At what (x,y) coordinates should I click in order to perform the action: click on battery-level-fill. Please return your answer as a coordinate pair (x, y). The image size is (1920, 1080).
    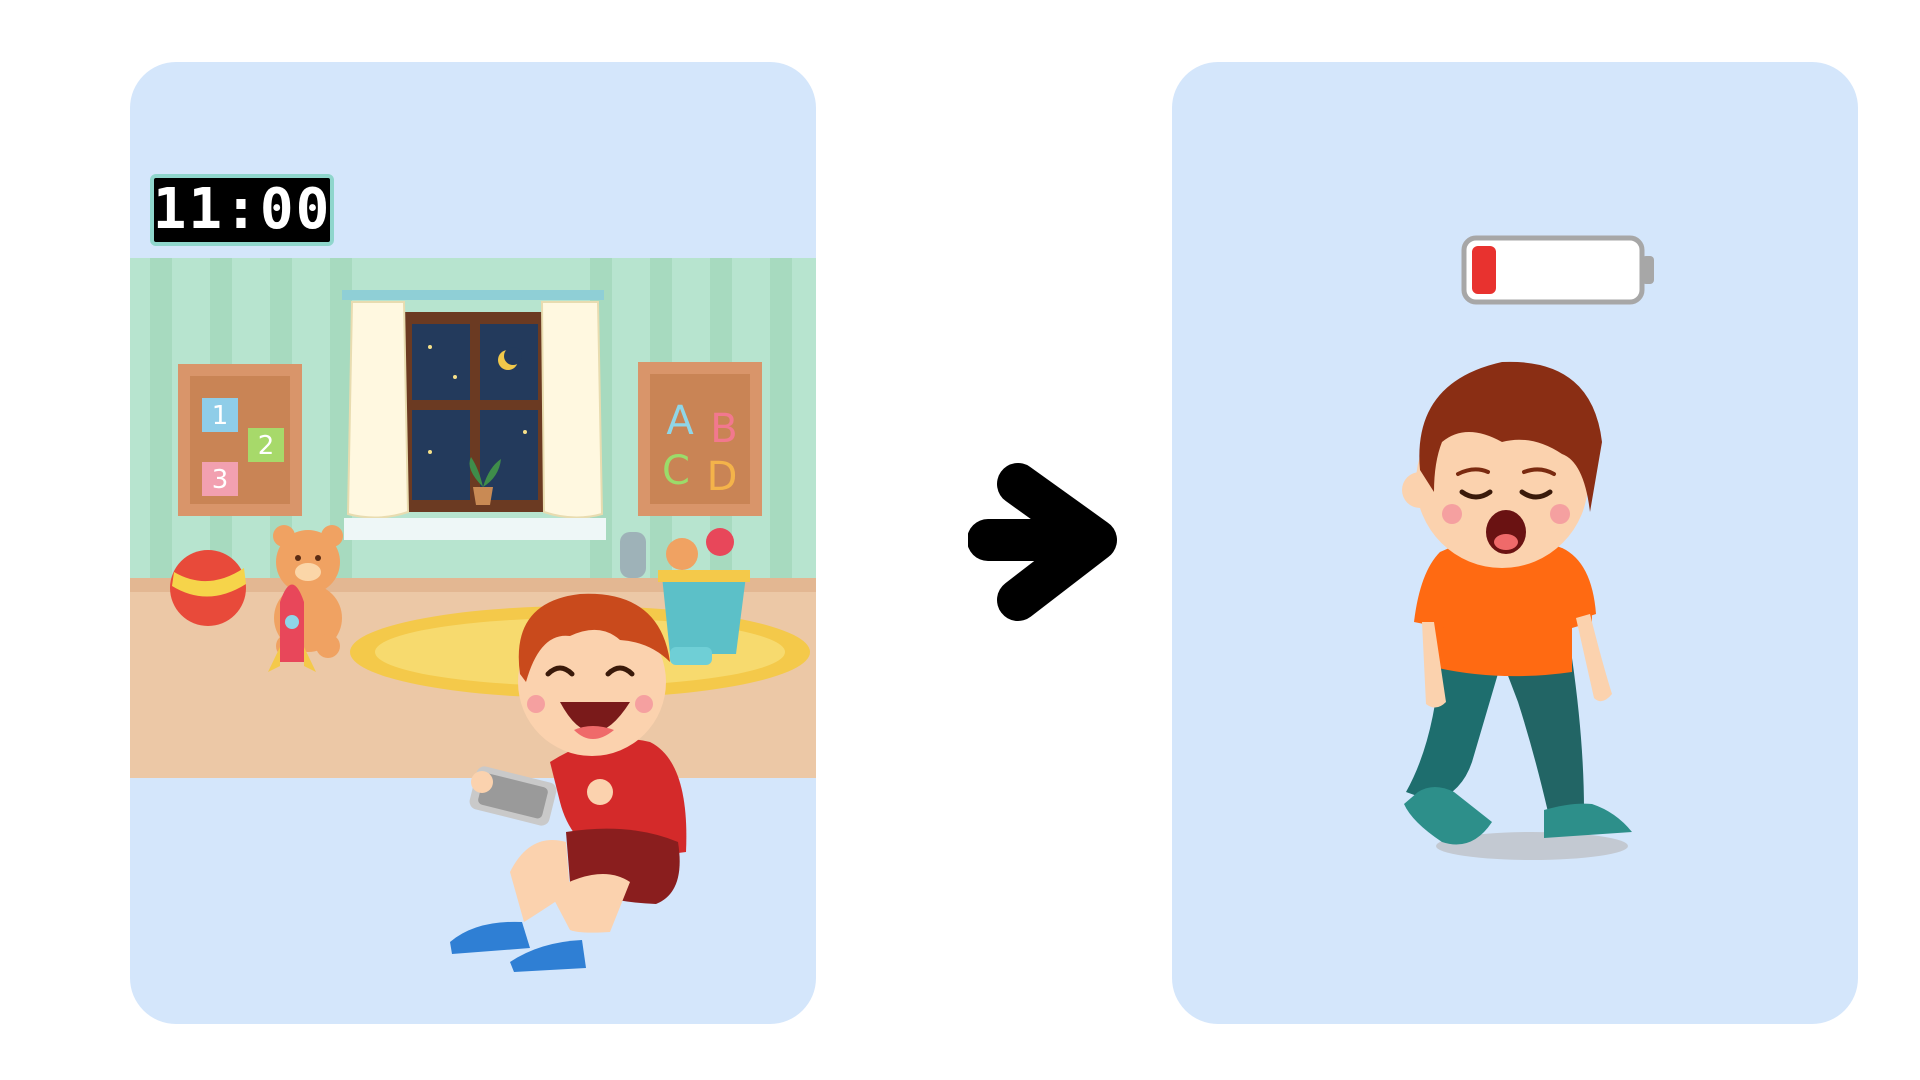
    Looking at the image, I should click on (1484, 270).